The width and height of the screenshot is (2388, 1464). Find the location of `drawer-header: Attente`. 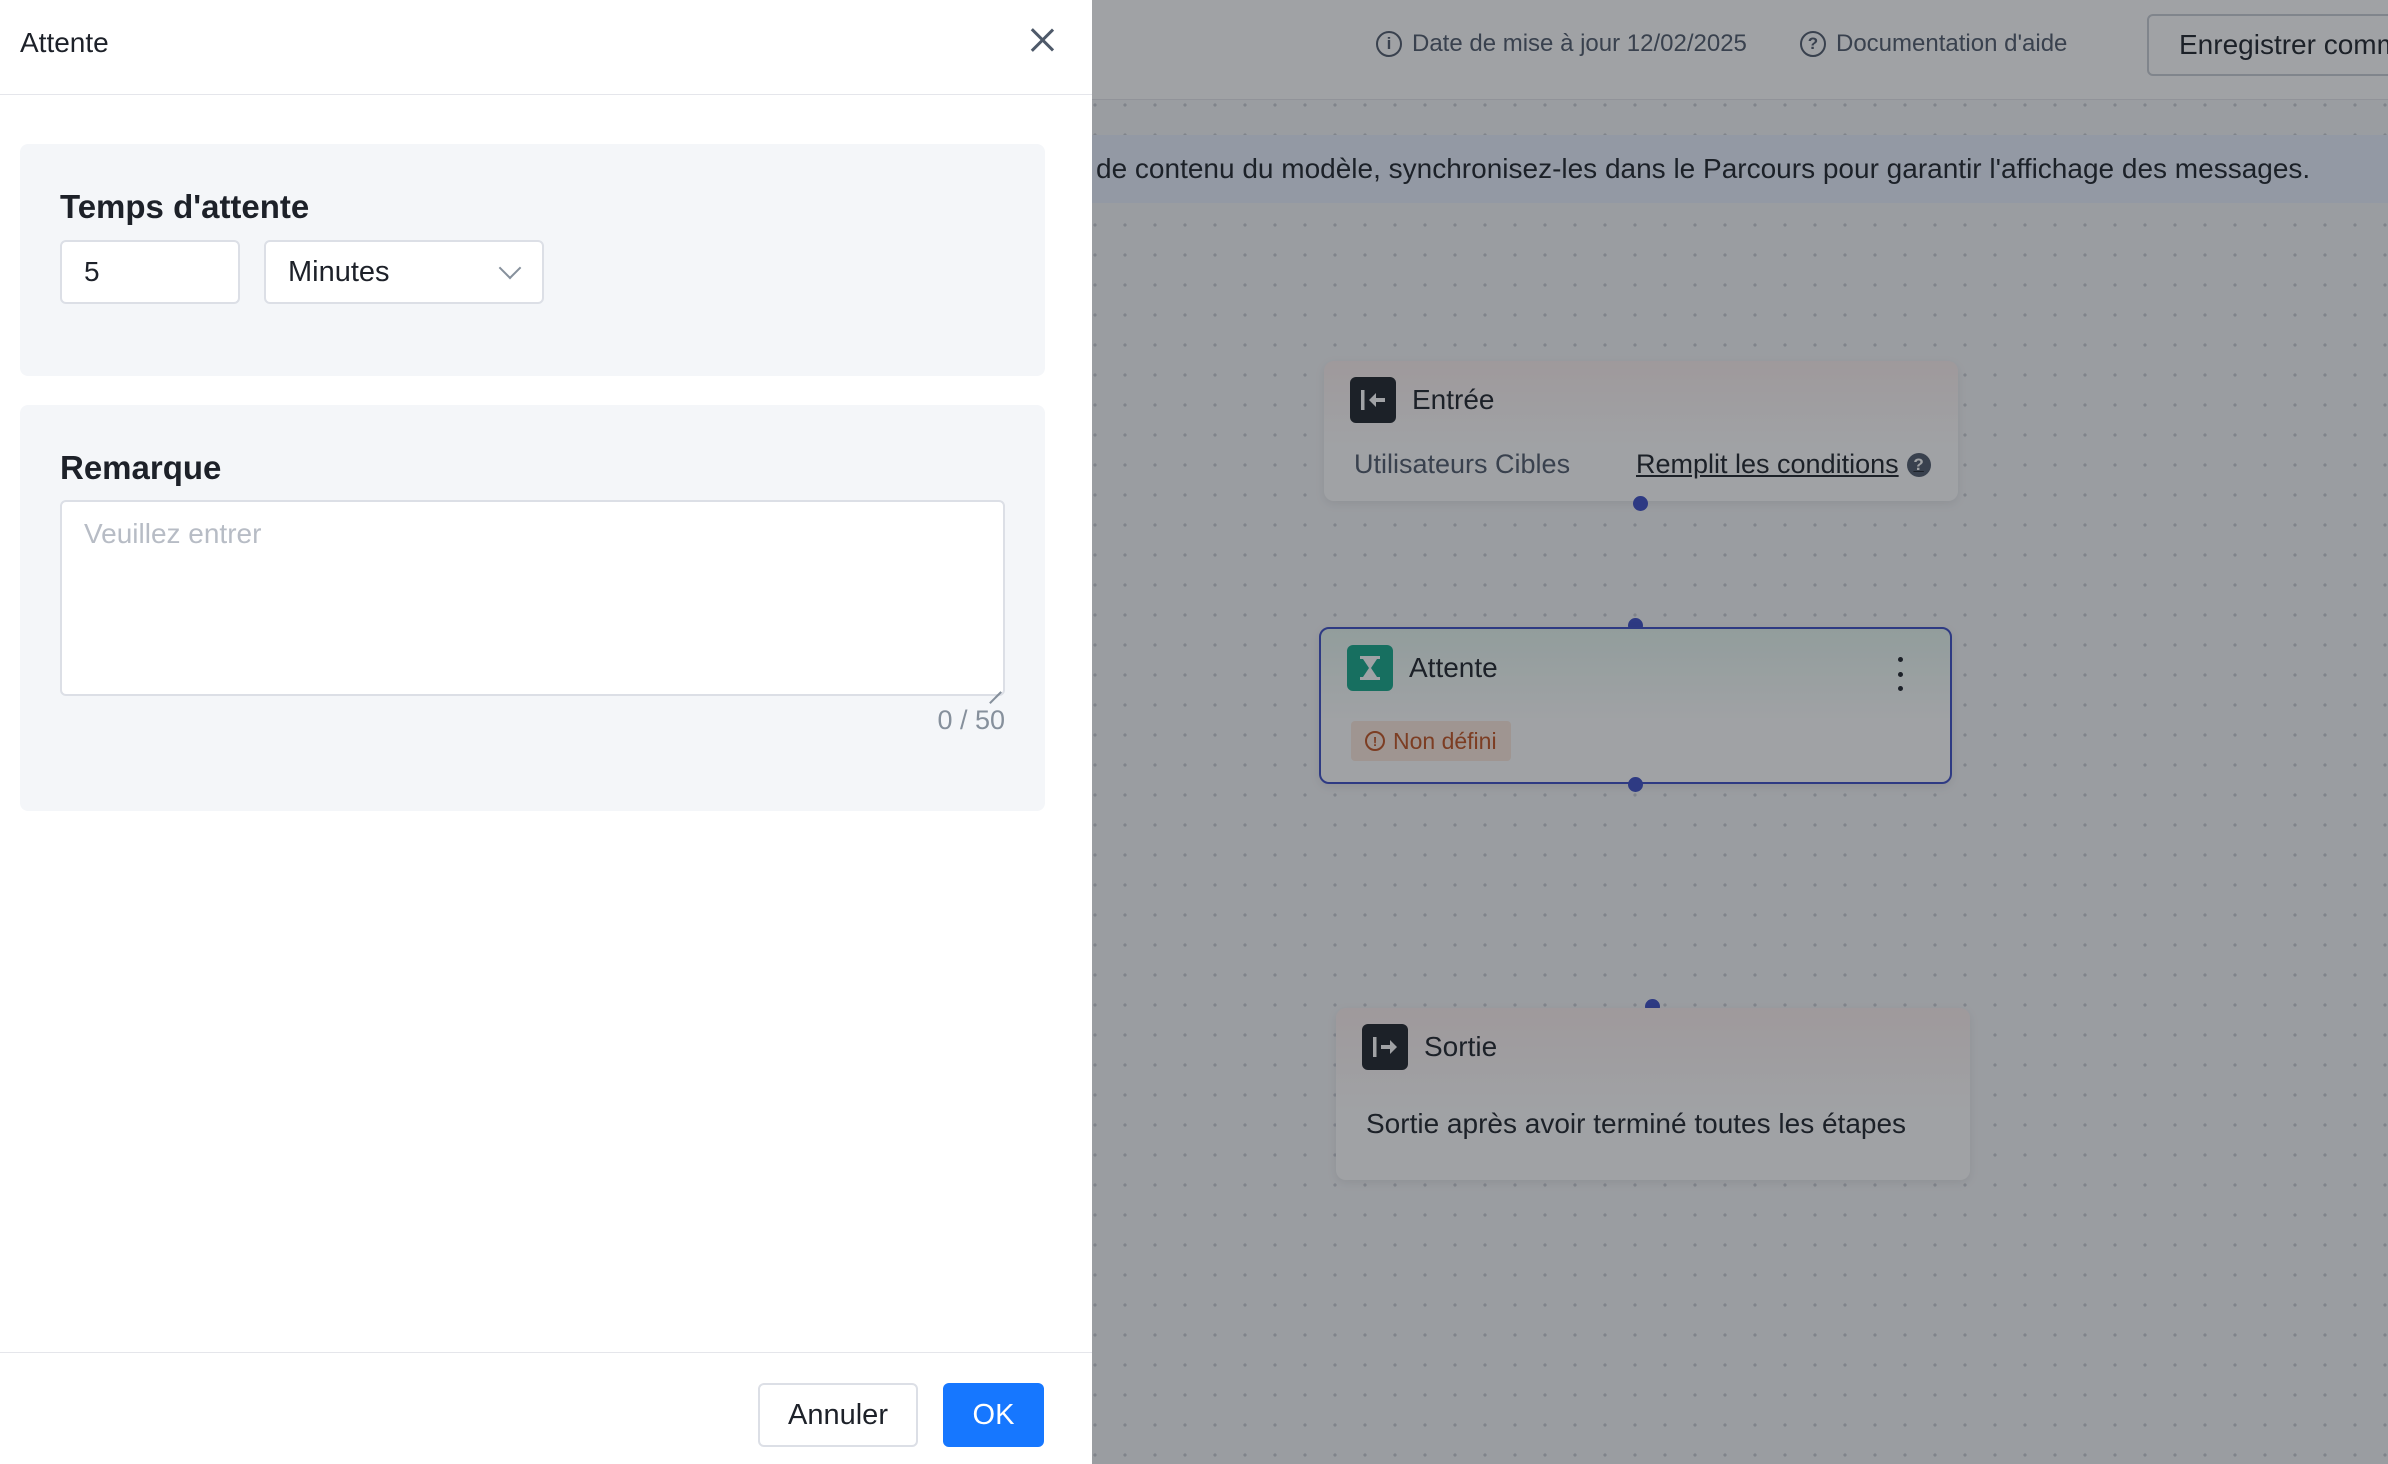

drawer-header: Attente is located at coordinates (546, 47).